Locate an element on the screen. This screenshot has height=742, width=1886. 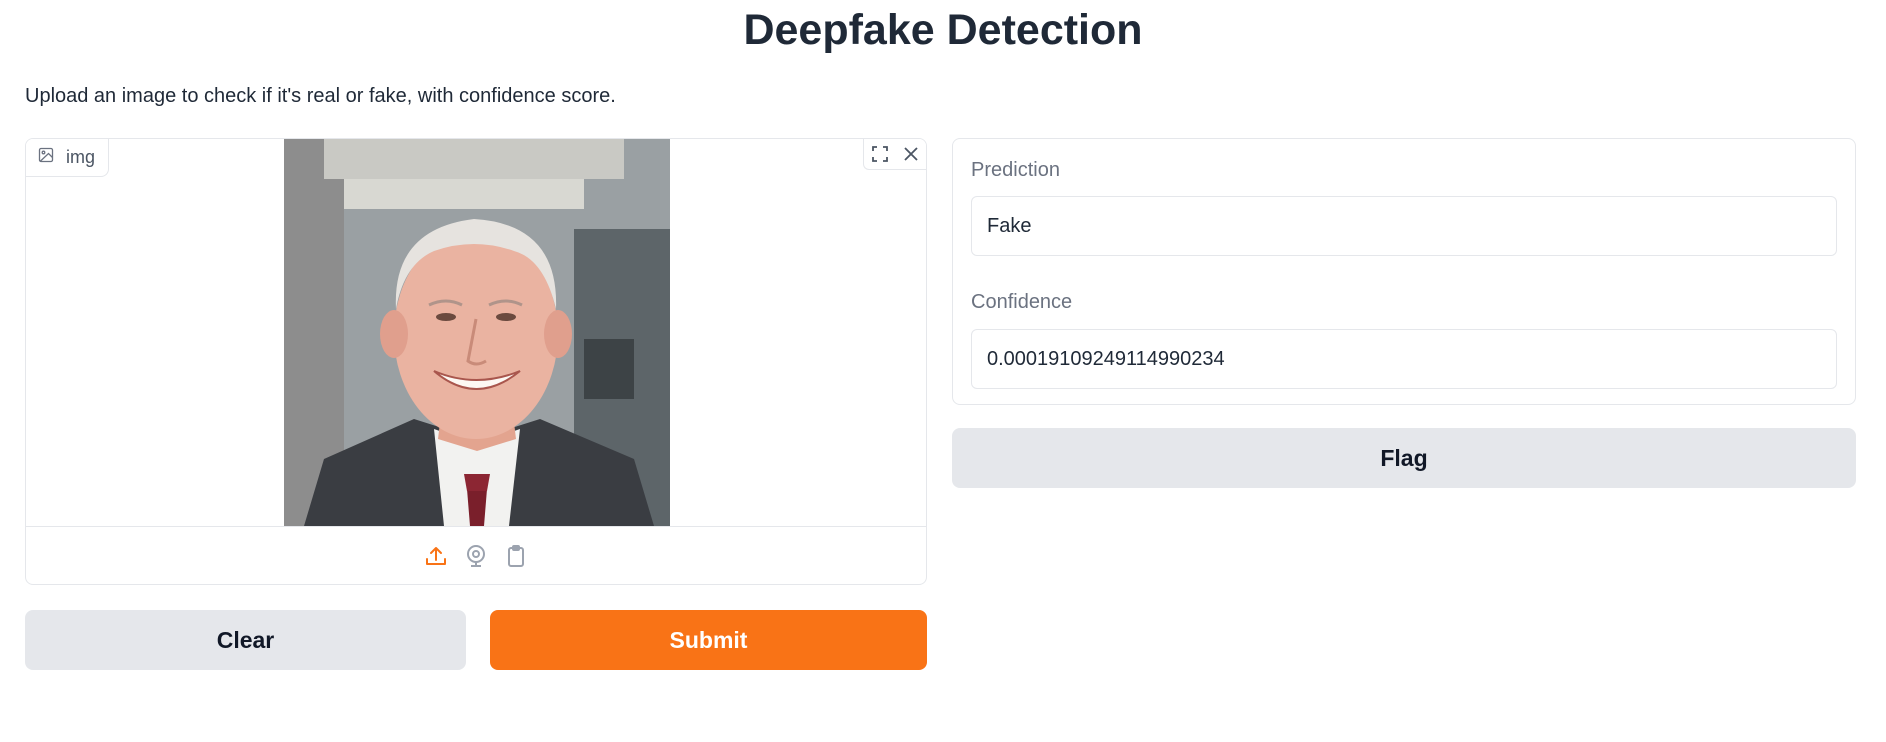
fullscreen-icon is located at coordinates (879, 154).